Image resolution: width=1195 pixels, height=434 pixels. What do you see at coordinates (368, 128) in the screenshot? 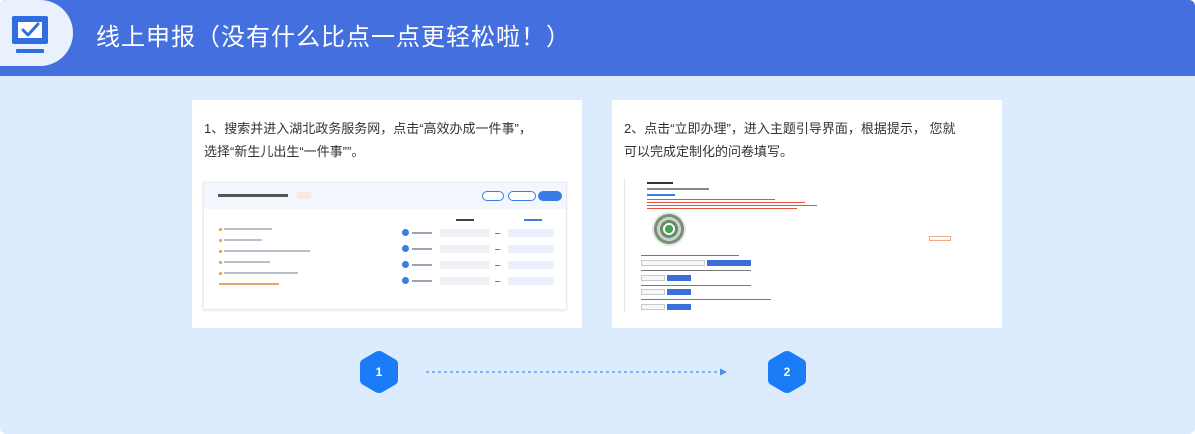
I see `step-1-line-1: 1、搜索并进入湖北政务服务网，点击“高效办成一件事”，` at bounding box center [368, 128].